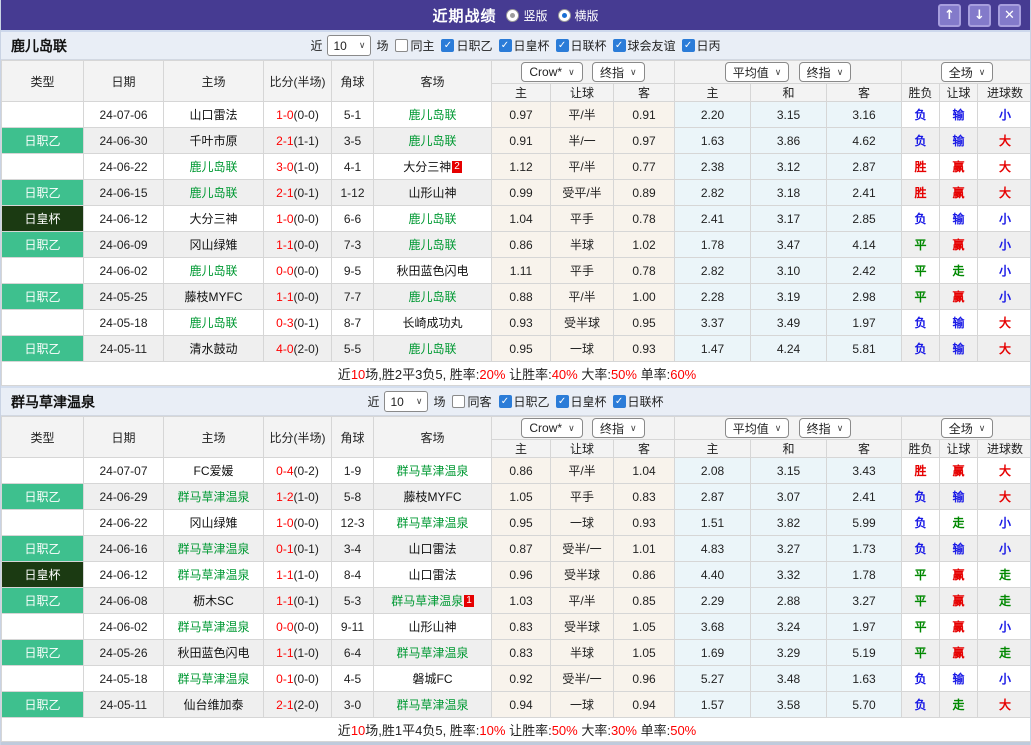 The width and height of the screenshot is (1031, 745). What do you see at coordinates (411, 45) in the screenshot?
I see `same-venue-filter: 同主` at bounding box center [411, 45].